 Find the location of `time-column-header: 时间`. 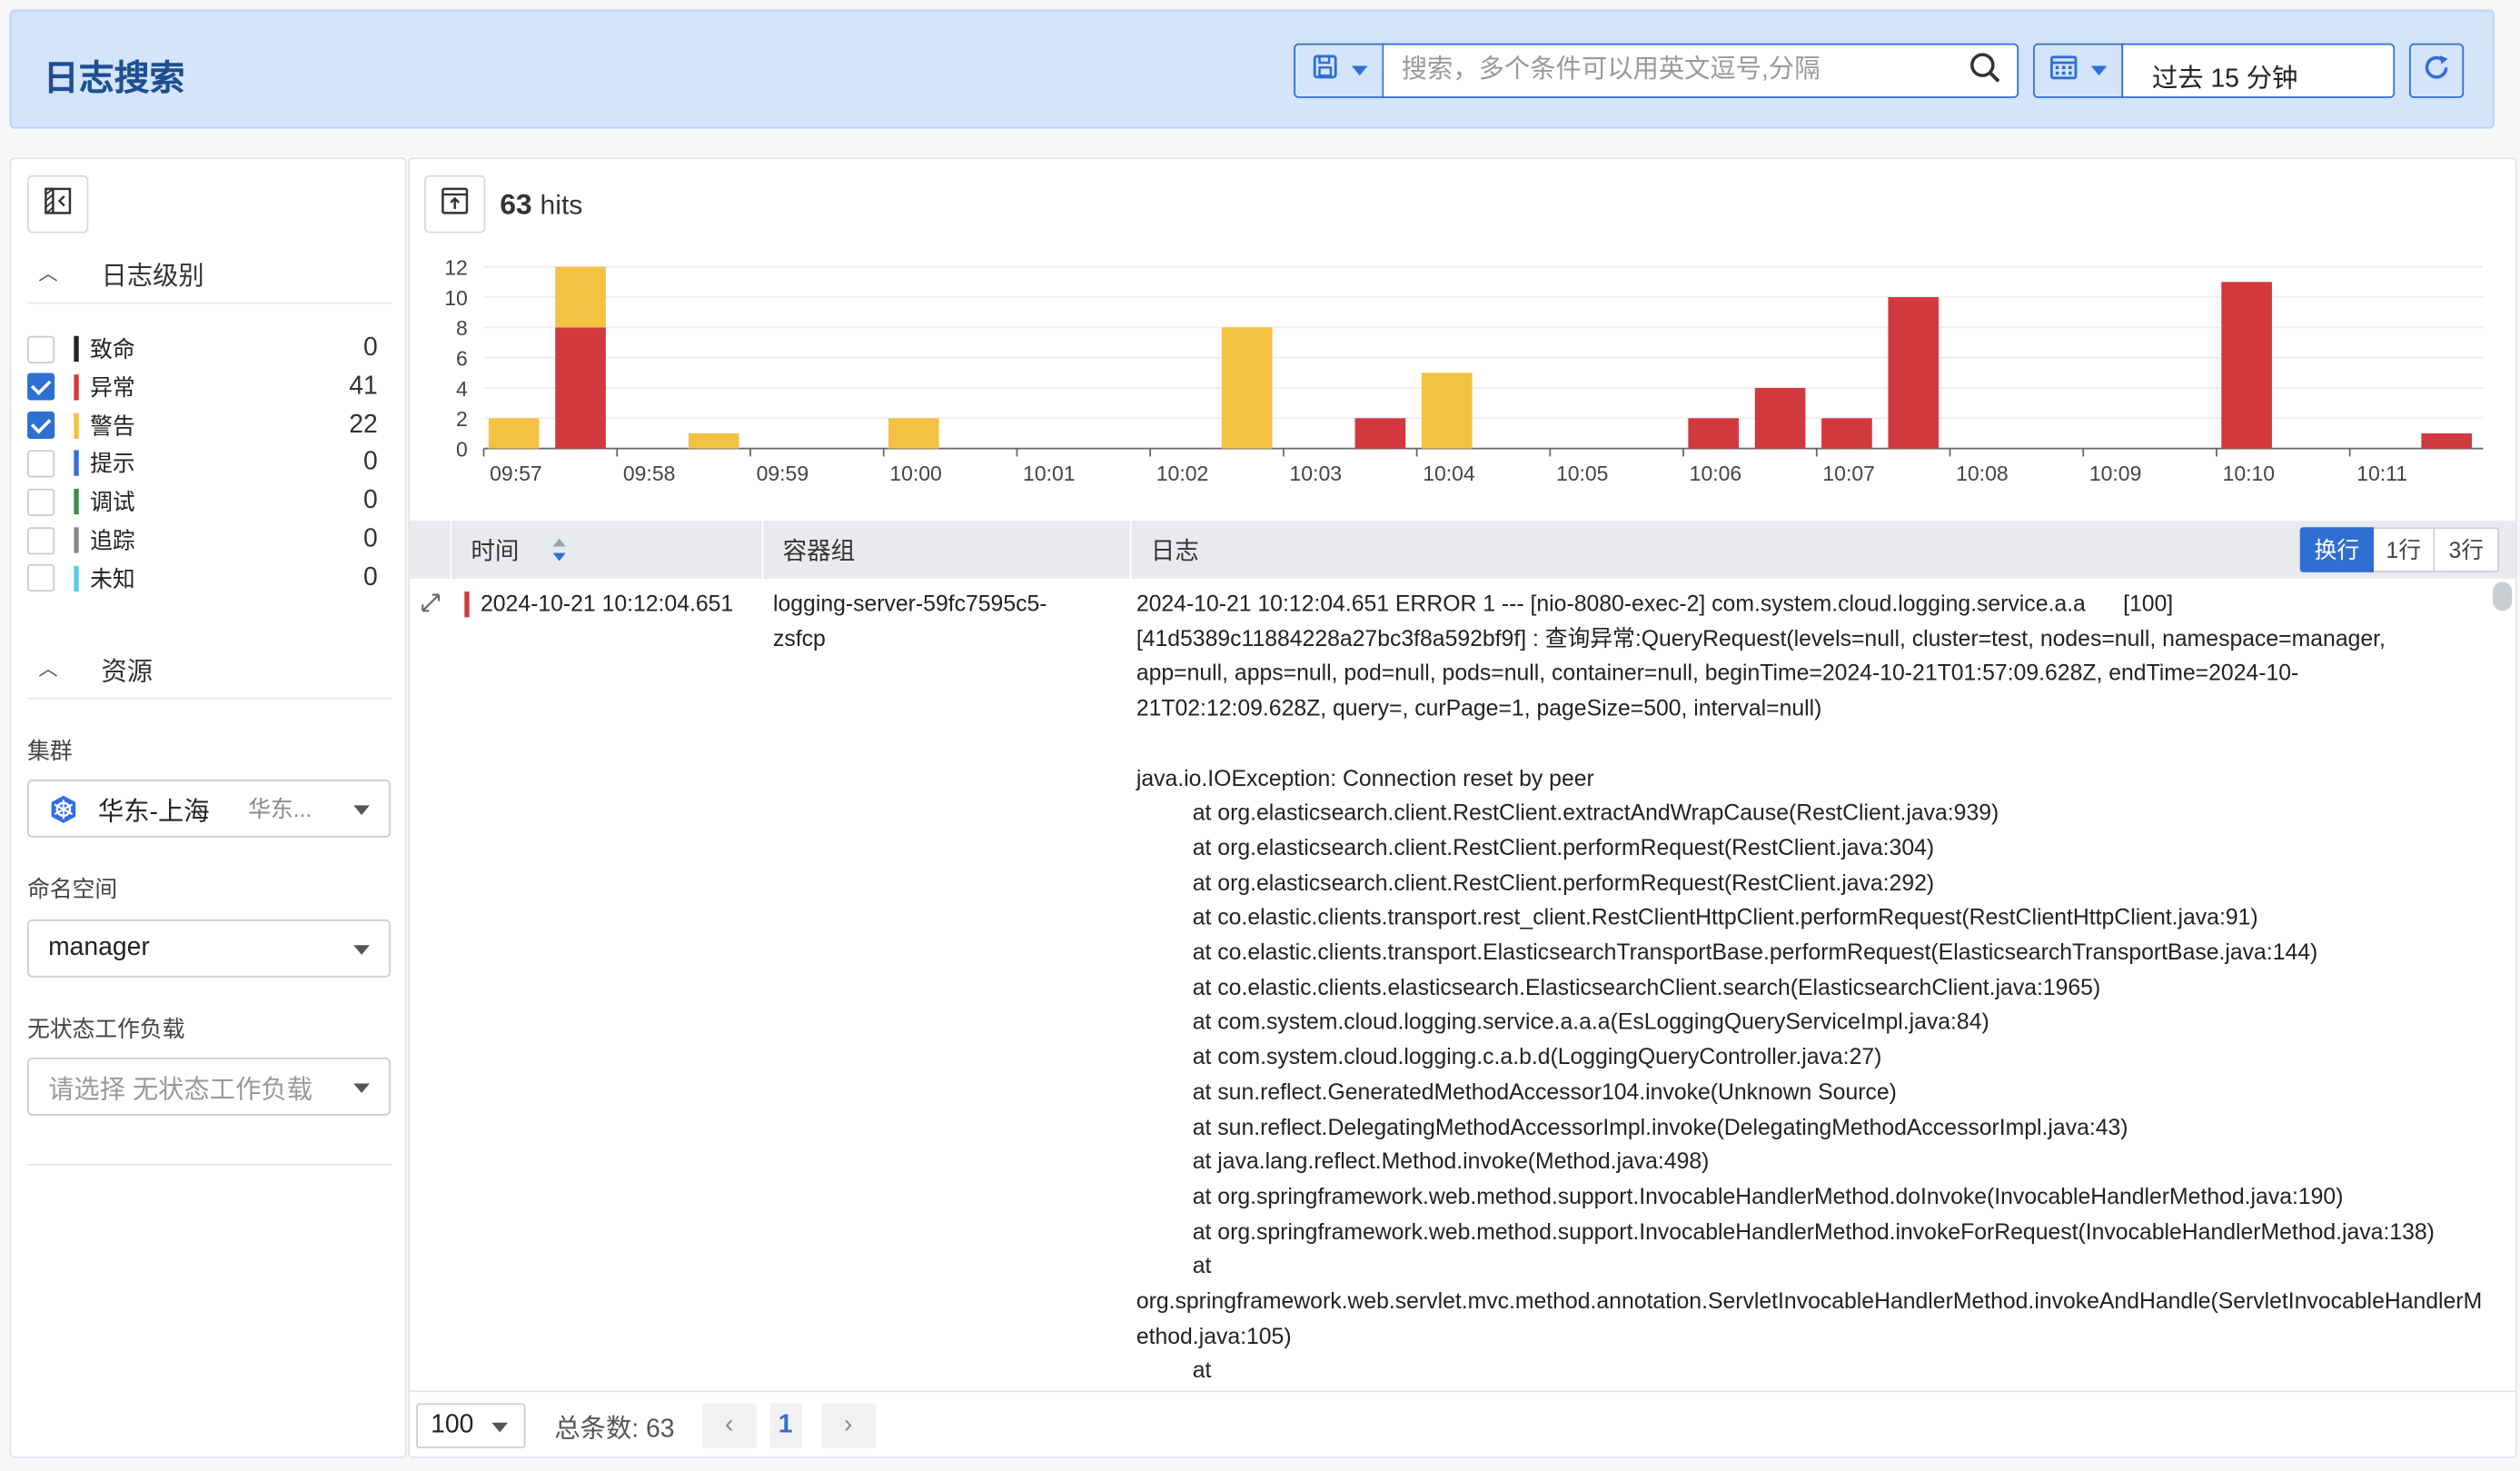

time-column-header: 时间 is located at coordinates (607, 550).